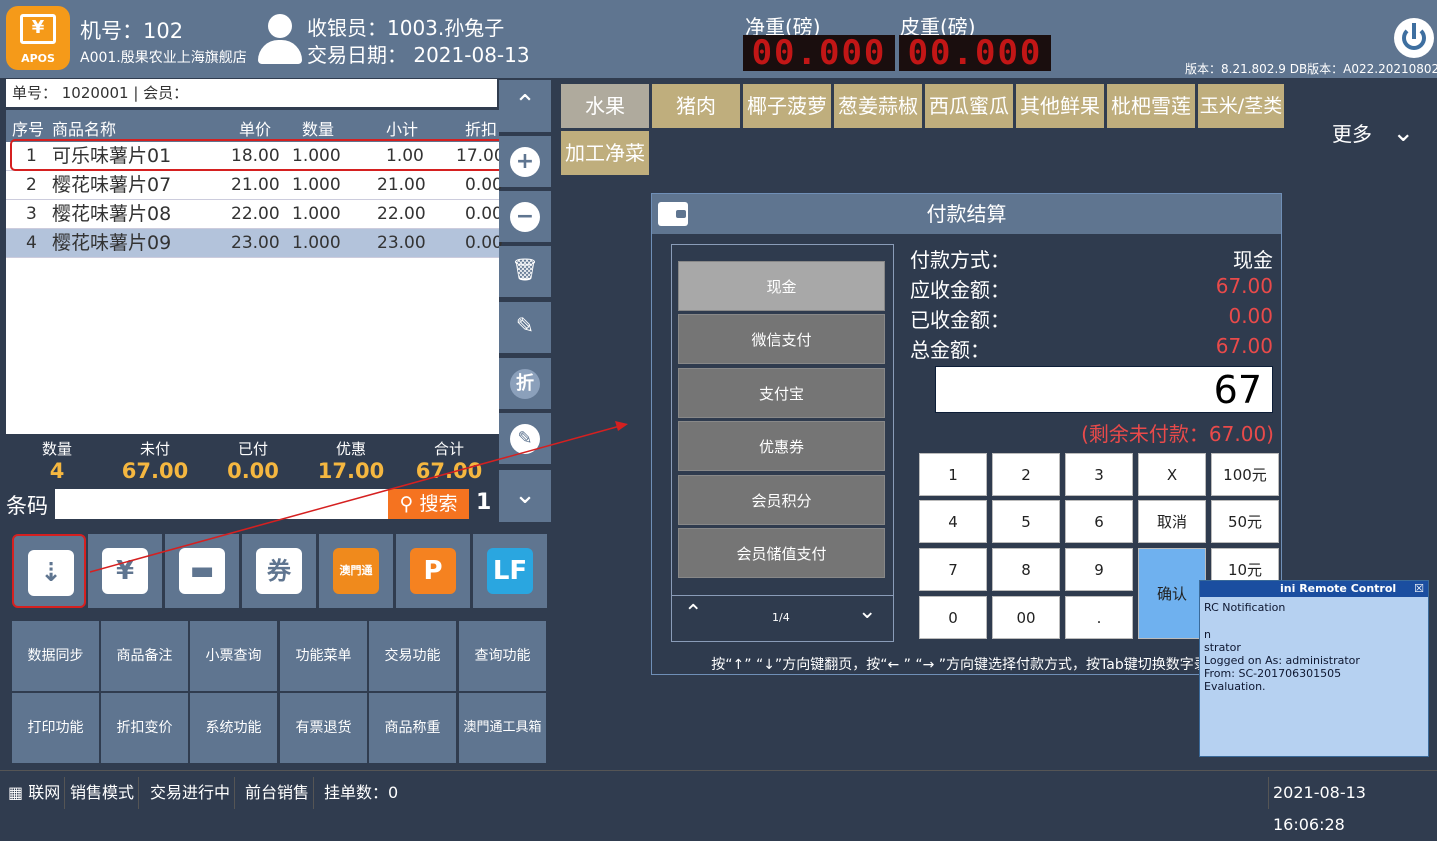 This screenshot has height=841, width=1437. What do you see at coordinates (132, 31) in the screenshot?
I see `machine-number: 机号：102` at bounding box center [132, 31].